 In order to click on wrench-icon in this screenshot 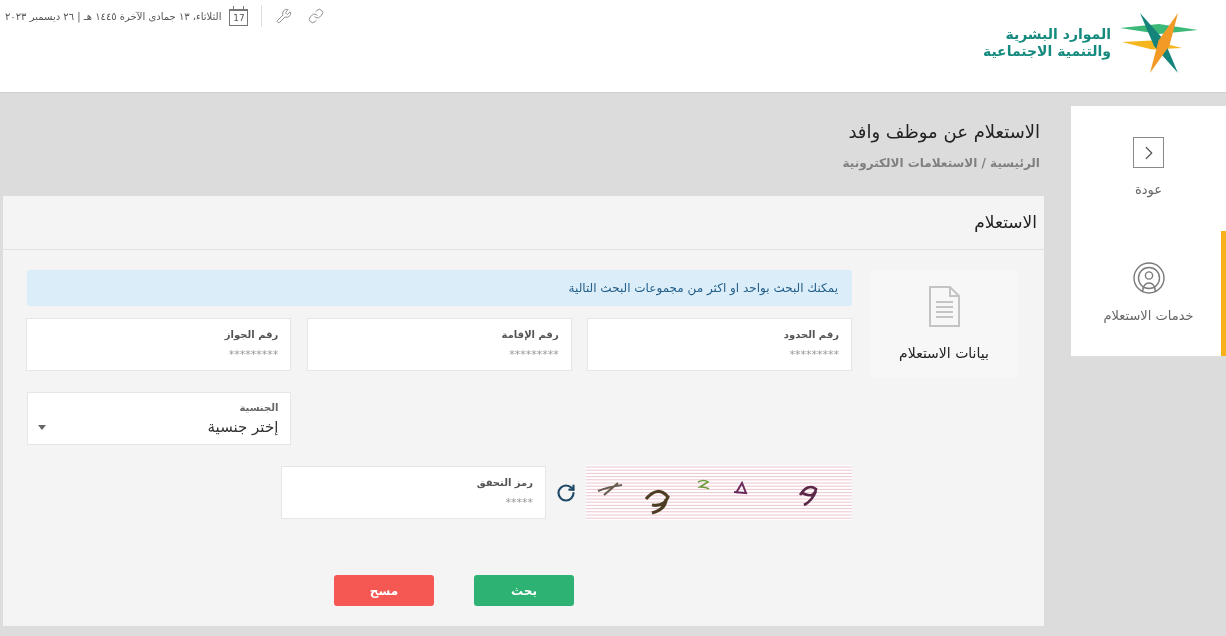, I will do `click(284, 16)`.